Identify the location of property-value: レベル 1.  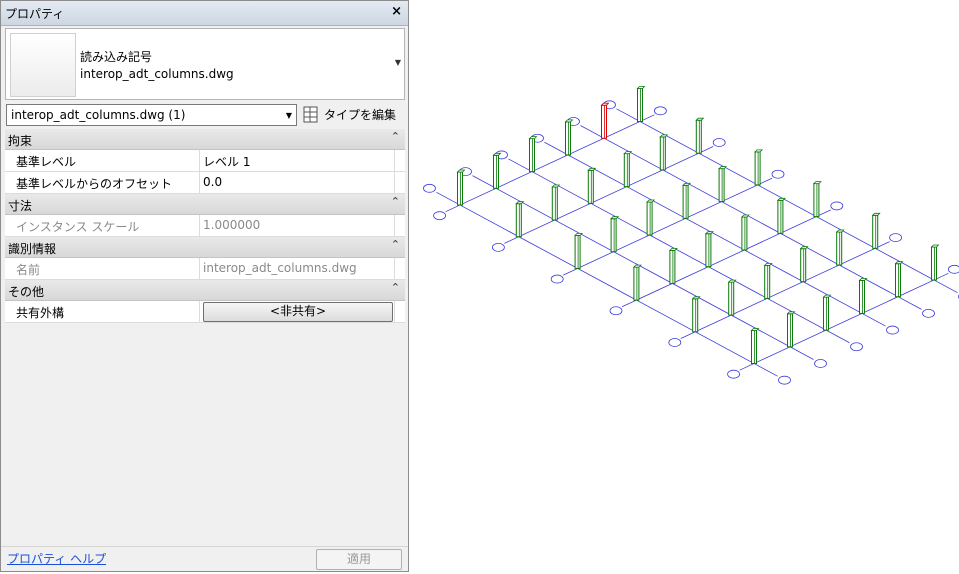
(226, 161).